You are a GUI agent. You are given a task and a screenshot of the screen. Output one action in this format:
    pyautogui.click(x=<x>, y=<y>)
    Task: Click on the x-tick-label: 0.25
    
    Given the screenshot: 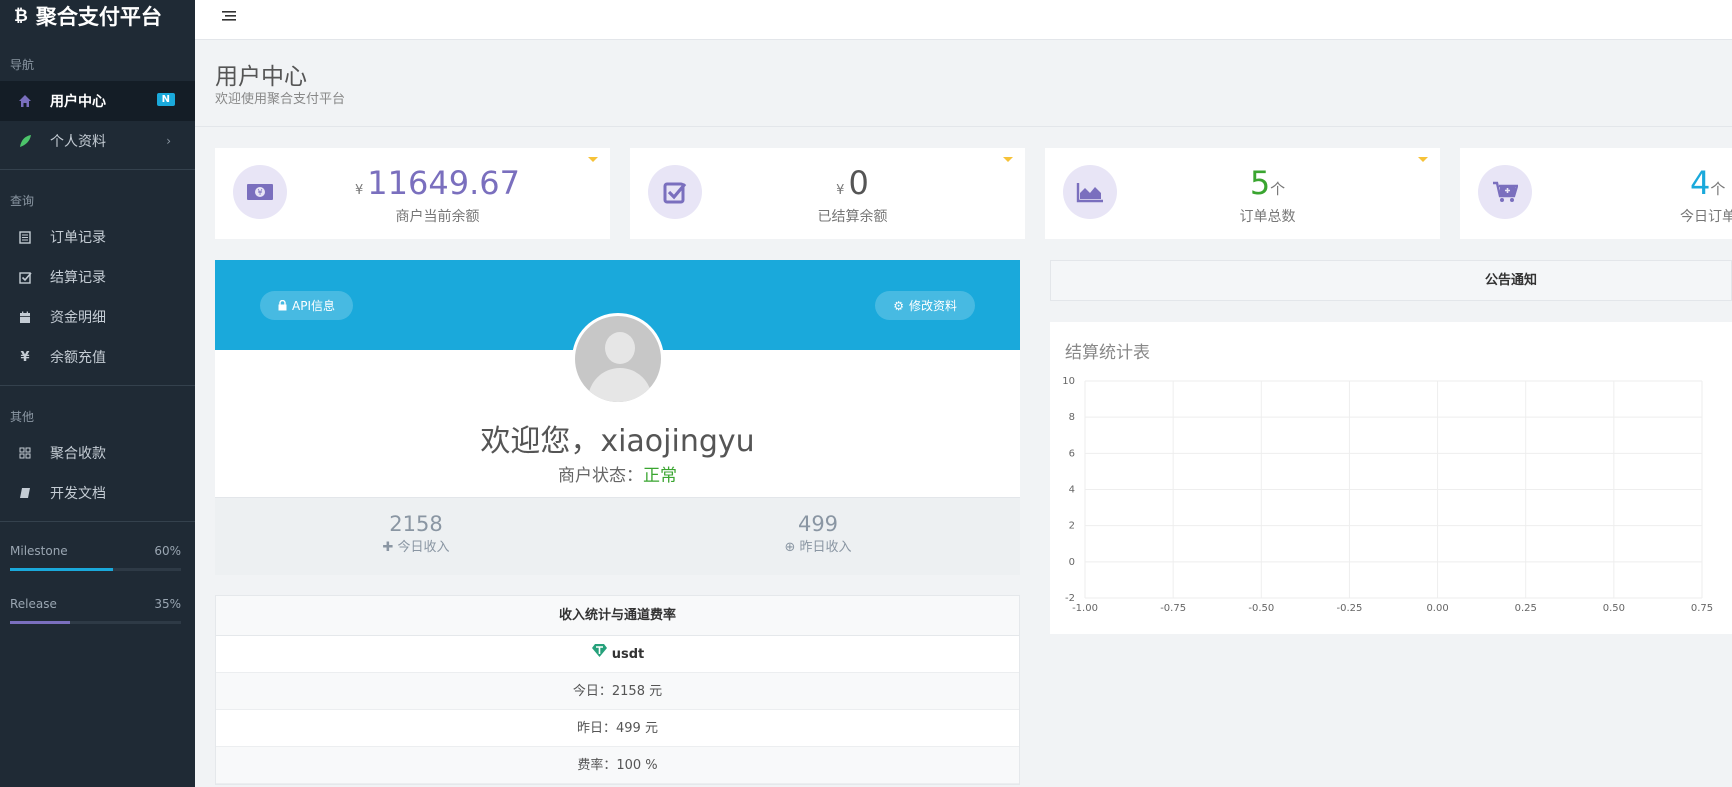 What is the action you would take?
    pyautogui.click(x=1526, y=608)
    